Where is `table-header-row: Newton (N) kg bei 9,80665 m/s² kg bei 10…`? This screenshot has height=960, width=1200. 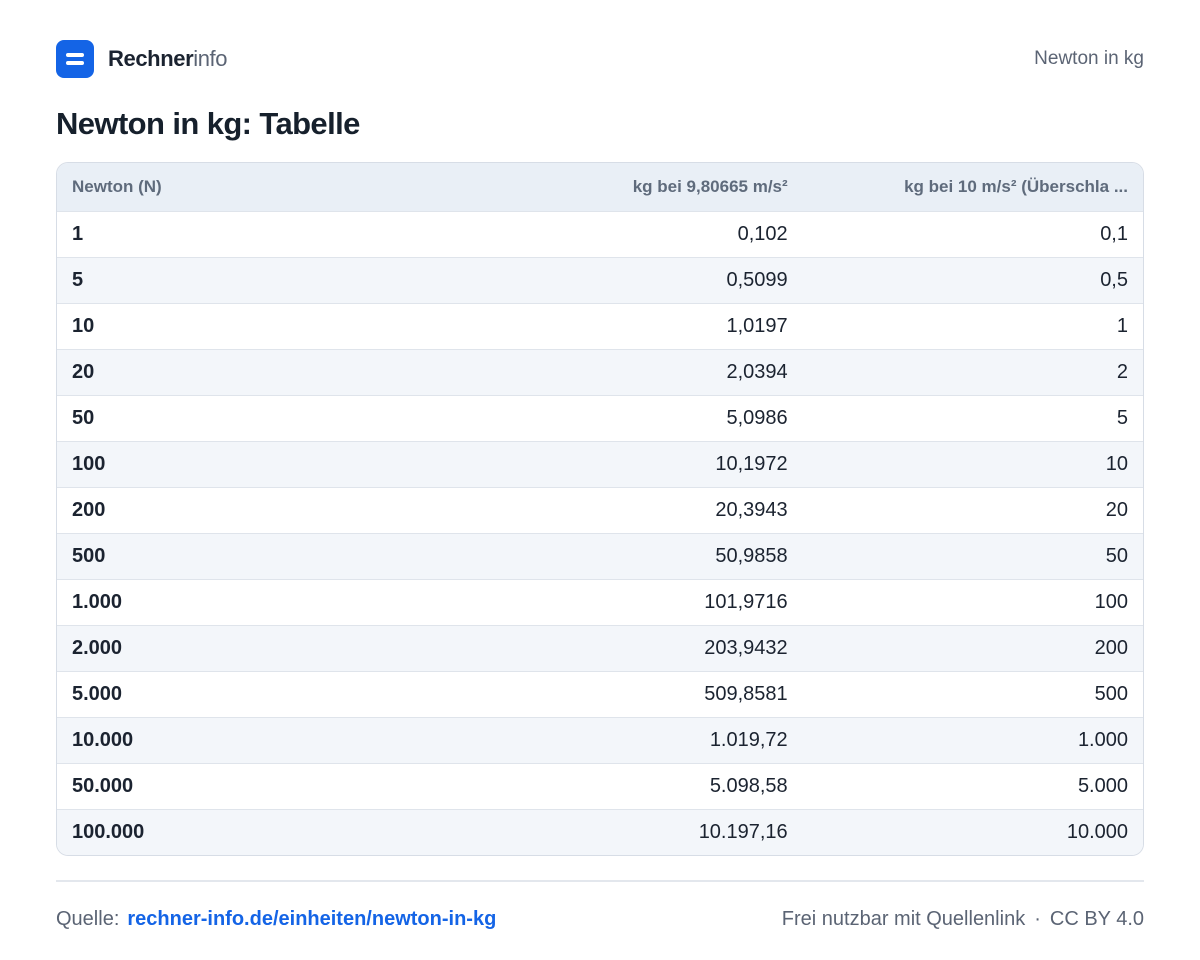
table-header-row: Newton (N) kg bei 9,80665 m/s² kg bei 10… is located at coordinates (600, 187).